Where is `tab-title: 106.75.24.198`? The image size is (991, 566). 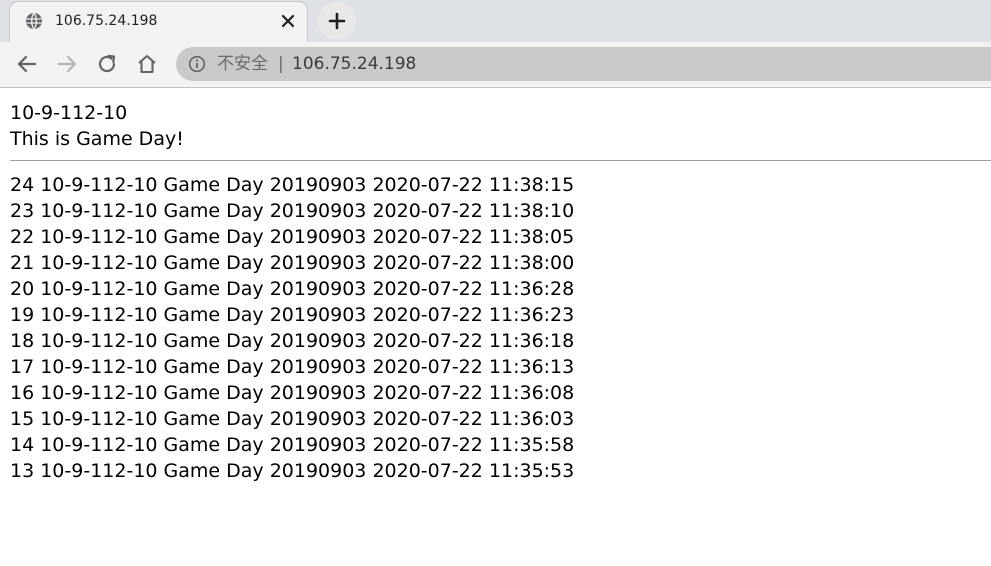
tab-title: 106.75.24.198 is located at coordinates (106, 21).